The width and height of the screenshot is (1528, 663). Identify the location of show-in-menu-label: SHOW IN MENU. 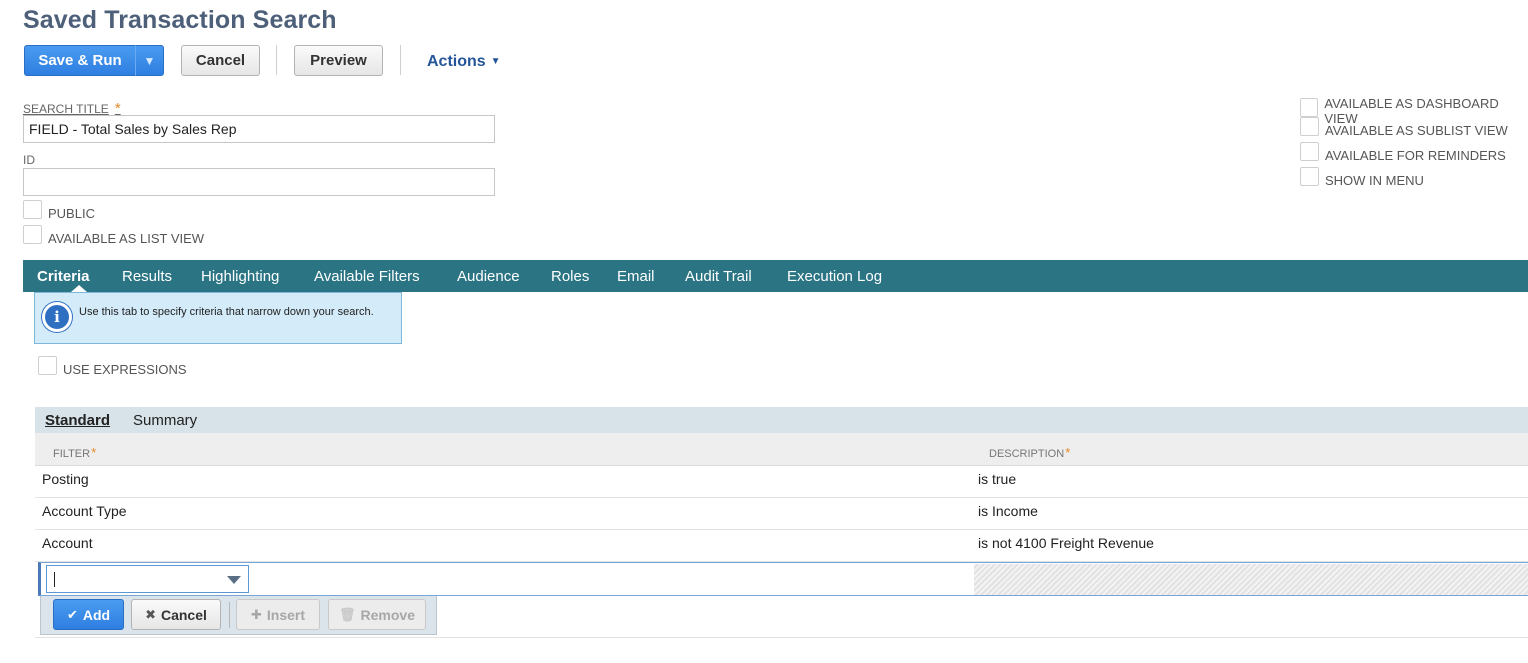
(1374, 180).